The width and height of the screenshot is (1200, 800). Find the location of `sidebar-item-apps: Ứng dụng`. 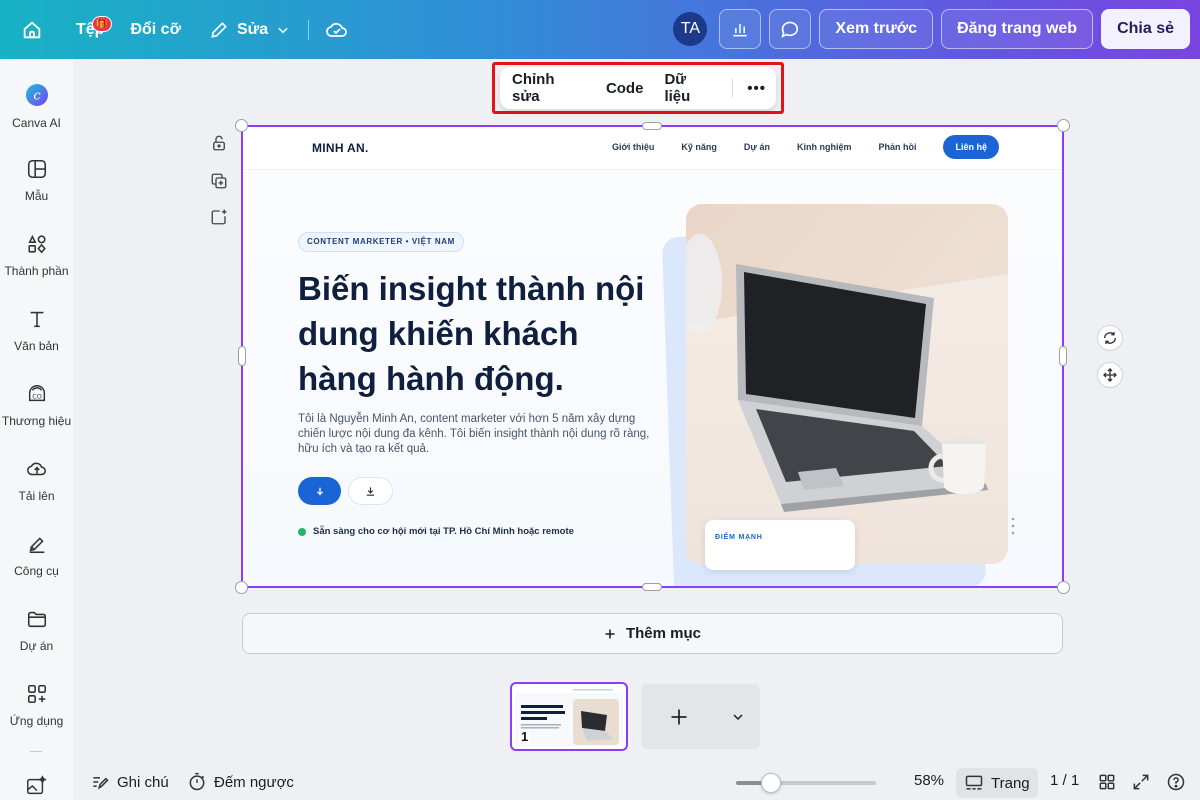

sidebar-item-apps: Ứng dụng is located at coordinates (36, 705).